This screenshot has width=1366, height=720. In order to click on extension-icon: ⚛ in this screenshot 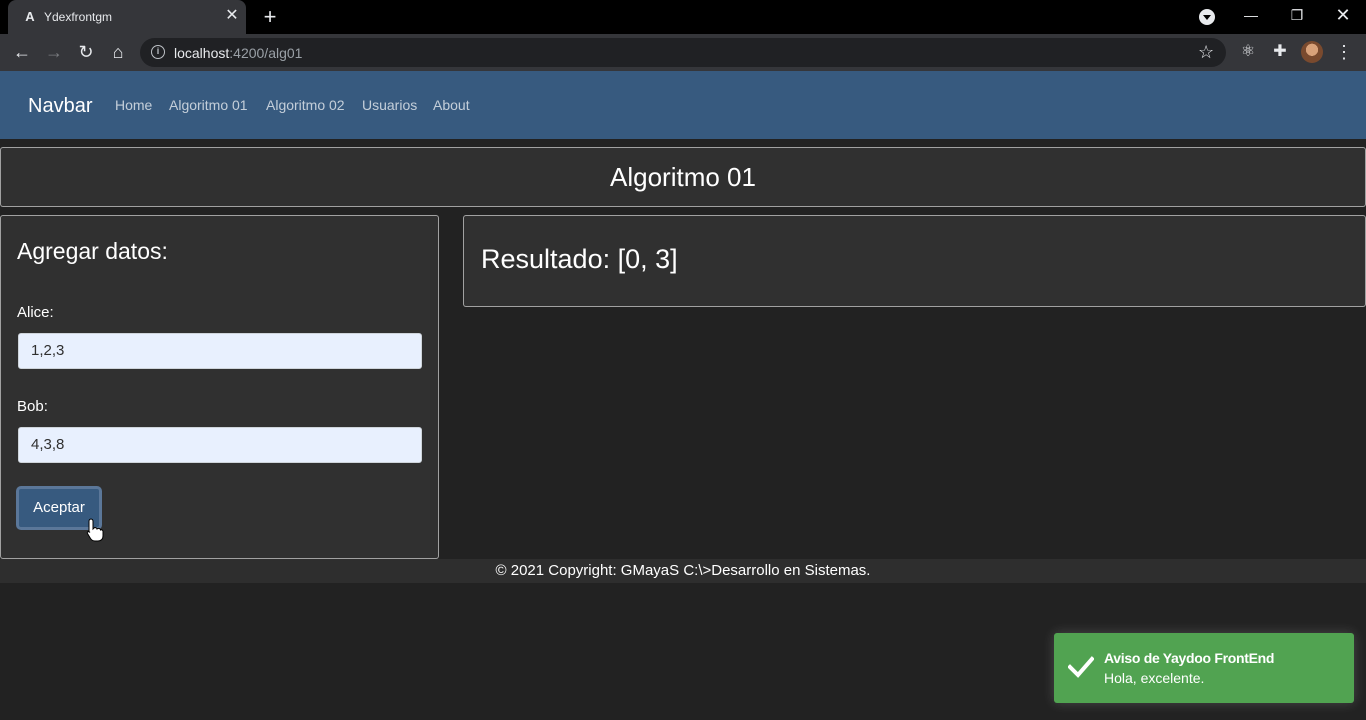, I will do `click(1248, 52)`.